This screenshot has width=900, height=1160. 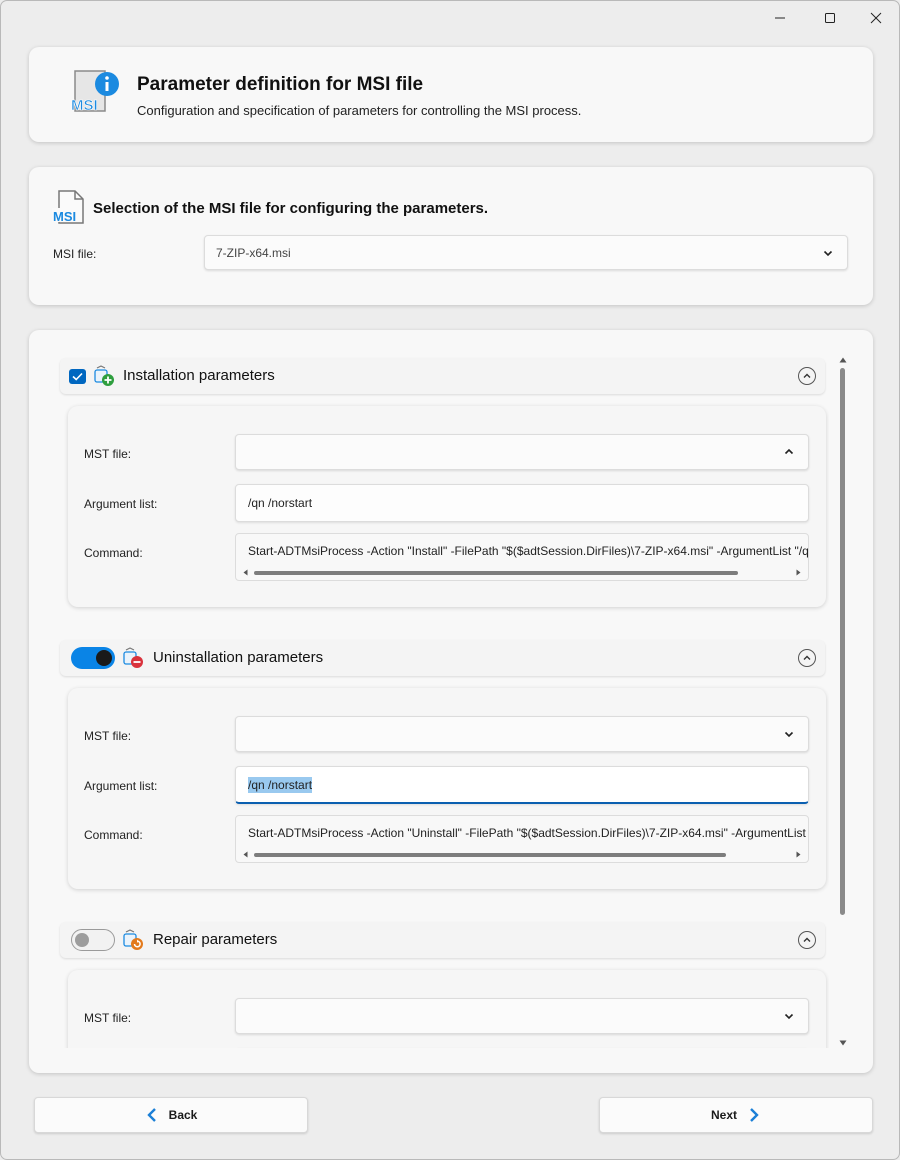 What do you see at coordinates (450, 18) in the screenshot?
I see `title-bar` at bounding box center [450, 18].